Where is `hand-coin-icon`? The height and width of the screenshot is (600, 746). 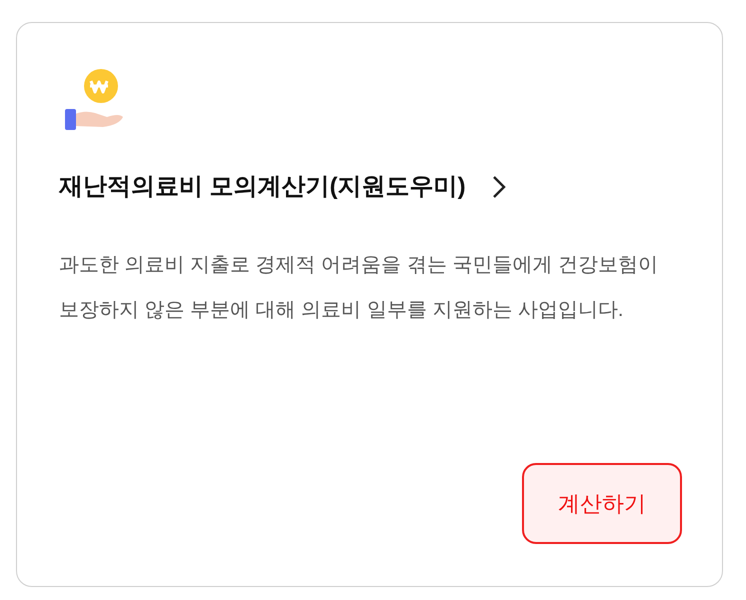
hand-coin-icon is located at coordinates (94, 99).